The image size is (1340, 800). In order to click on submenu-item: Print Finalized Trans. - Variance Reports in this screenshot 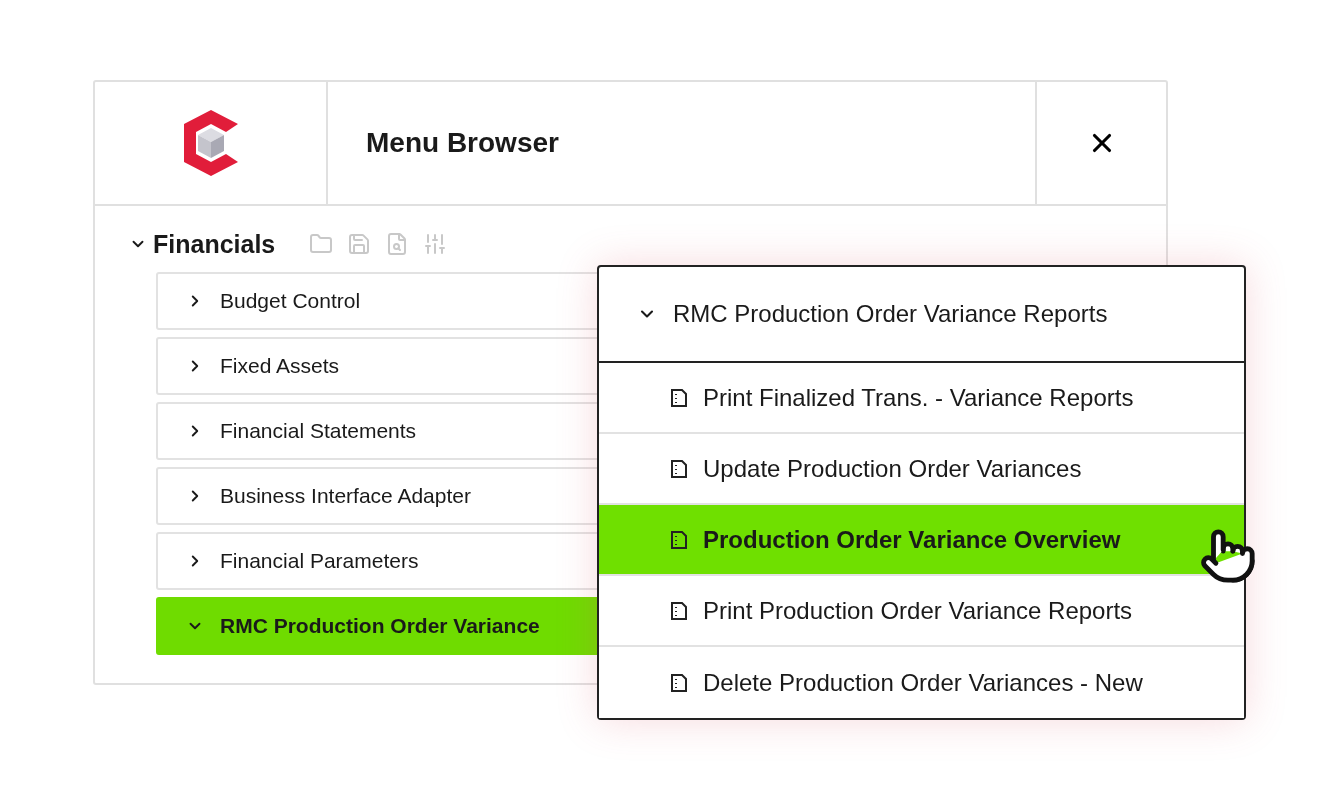, I will do `click(921, 398)`.